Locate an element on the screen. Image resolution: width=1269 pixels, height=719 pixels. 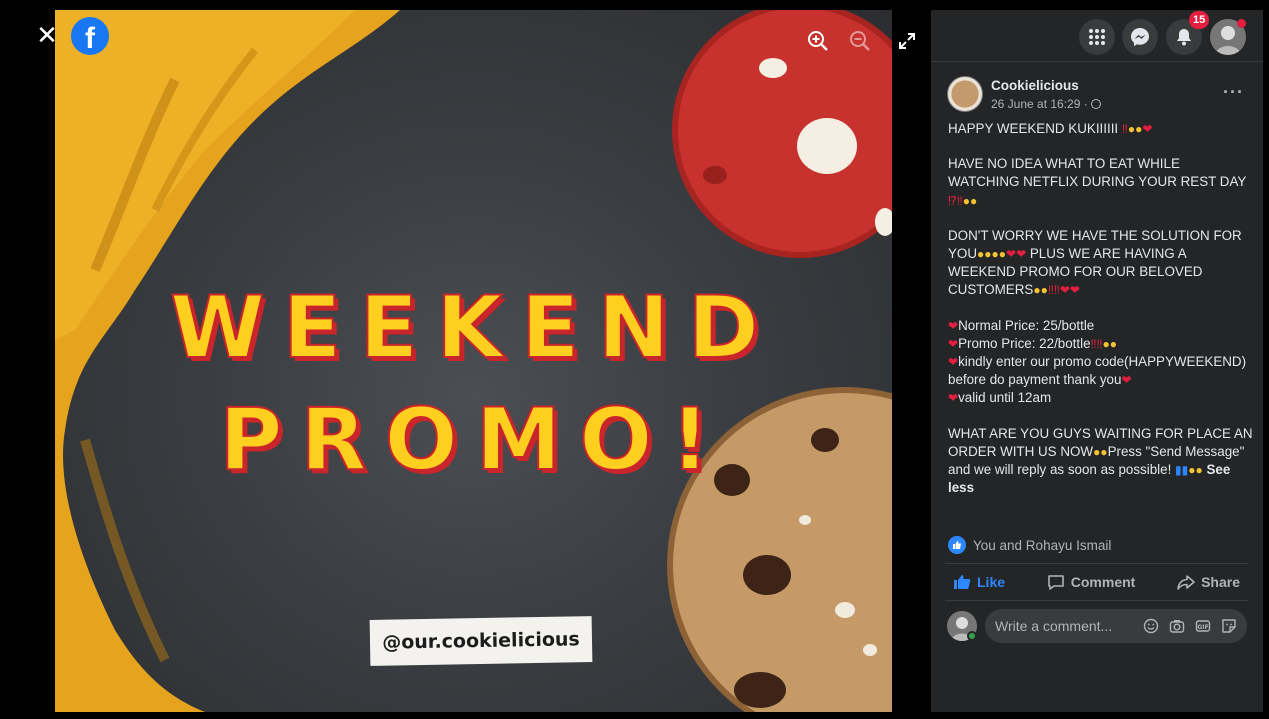
post-header: Cookielicious 26 June at 16:29 · ··· is located at coordinates (1097, 96).